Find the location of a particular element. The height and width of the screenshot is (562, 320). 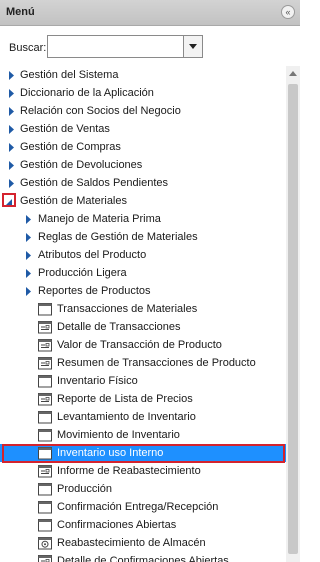

tree-item-label: Detalle de Confirmaciones Abiertas is located at coordinates (143, 558).